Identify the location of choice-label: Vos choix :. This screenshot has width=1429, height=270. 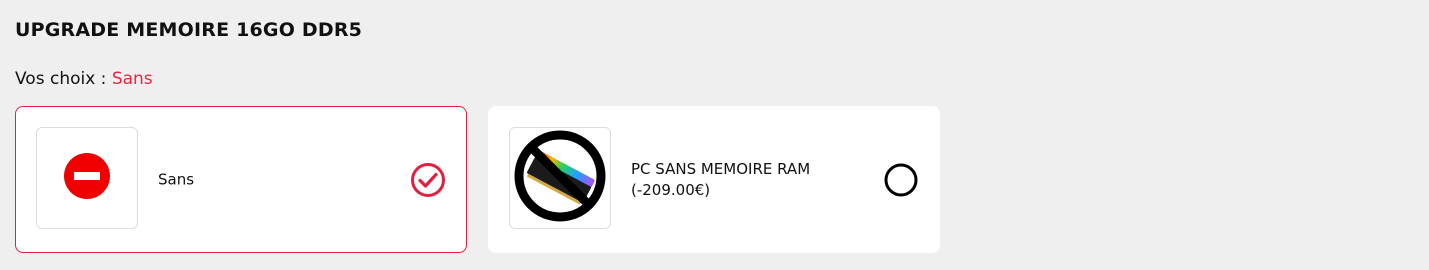
(61, 79).